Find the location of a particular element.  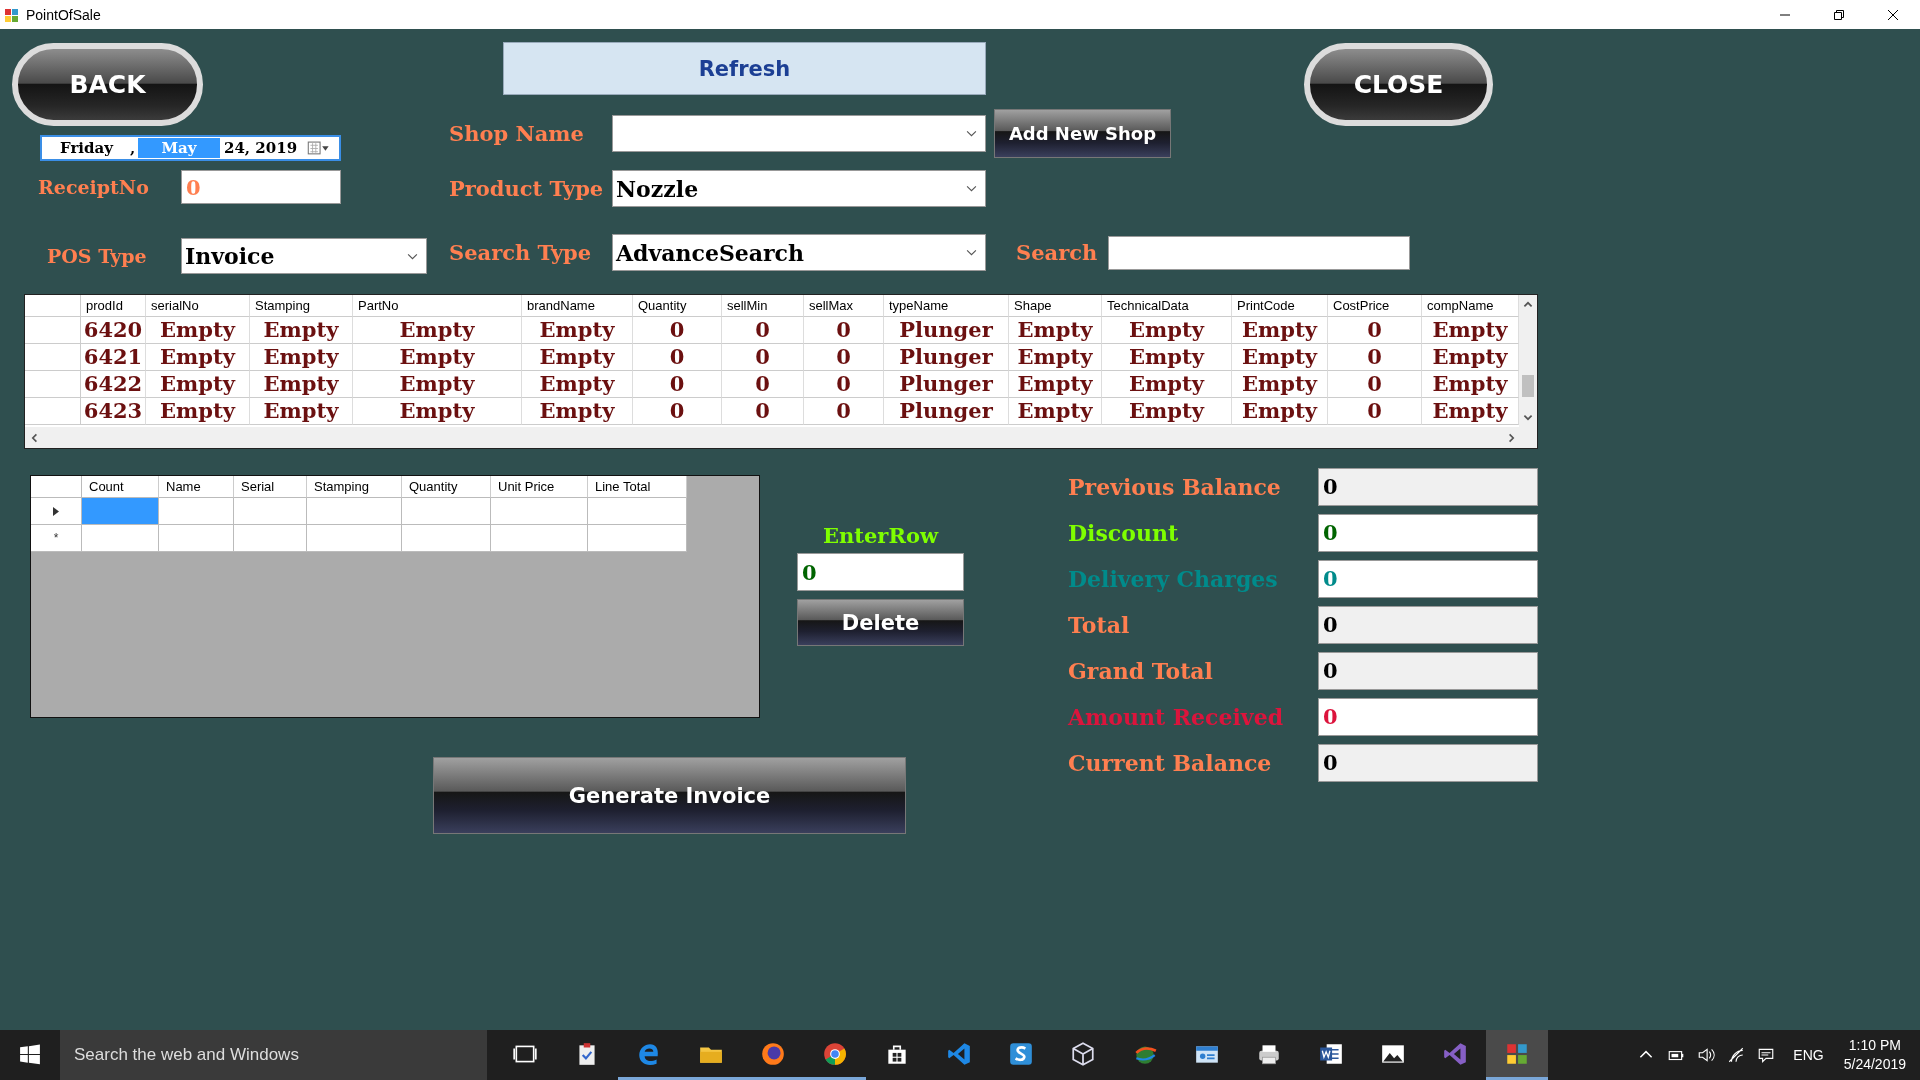

column-header: CostPrice is located at coordinates (1375, 306).